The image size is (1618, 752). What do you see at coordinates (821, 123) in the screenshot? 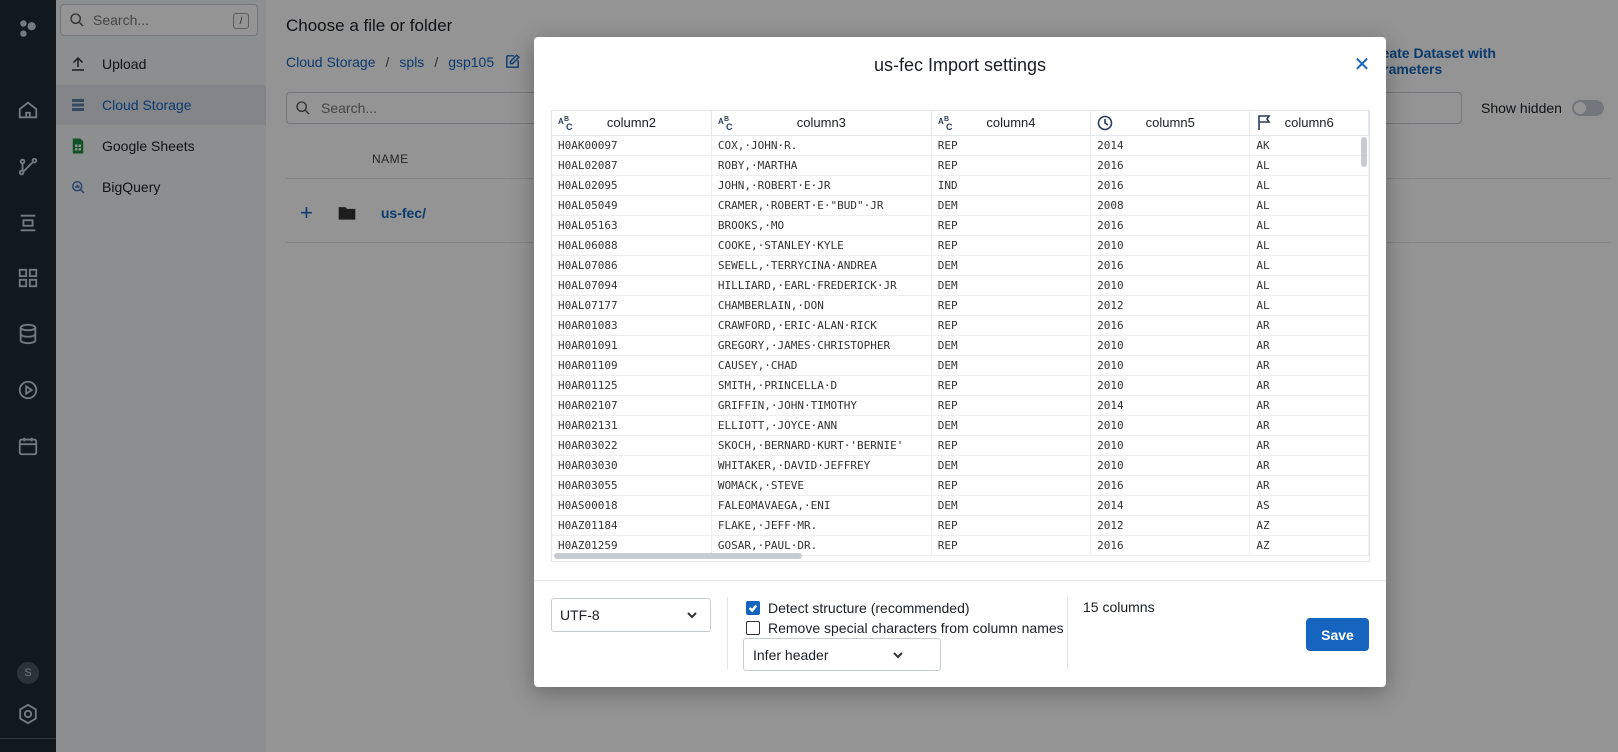
I see `column-header-column3: A B Ccolumn3` at bounding box center [821, 123].